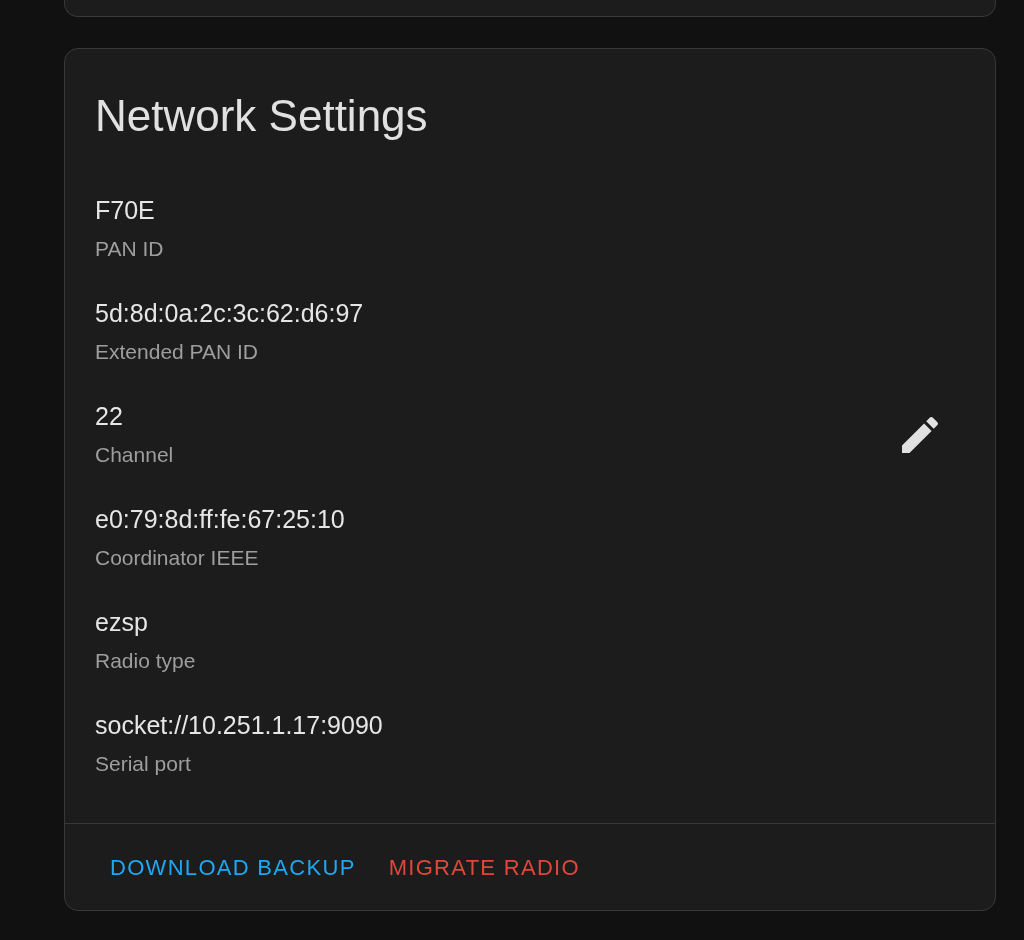 This screenshot has height=940, width=1024. Describe the element at coordinates (125, 210) in the screenshot. I see `field-value: F70E` at that location.